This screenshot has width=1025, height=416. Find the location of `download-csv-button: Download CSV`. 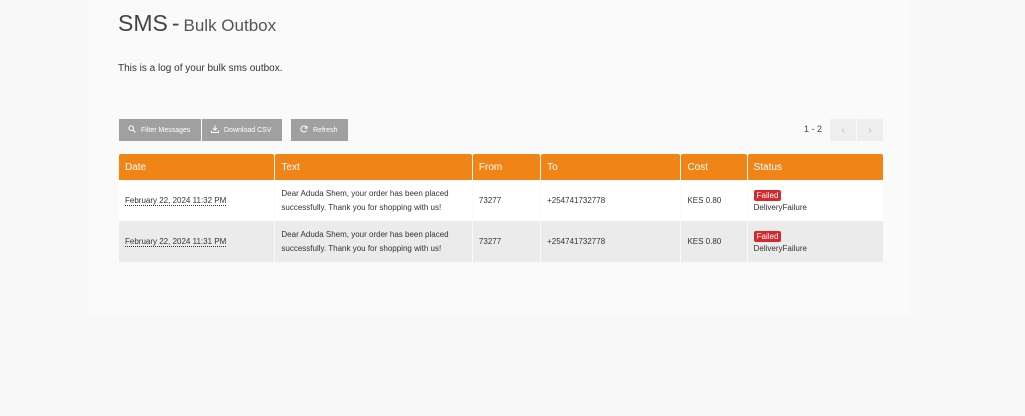

download-csv-button: Download CSV is located at coordinates (242, 130).